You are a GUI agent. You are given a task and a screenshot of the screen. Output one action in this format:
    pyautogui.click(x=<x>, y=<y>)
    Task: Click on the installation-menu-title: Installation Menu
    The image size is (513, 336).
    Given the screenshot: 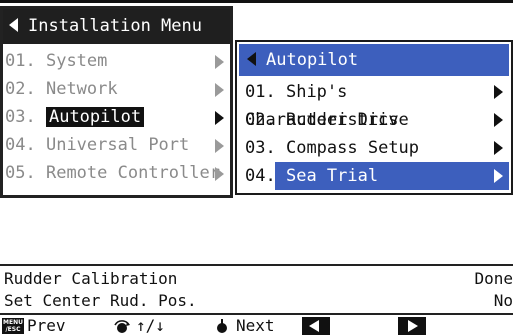 What is the action you would take?
    pyautogui.click(x=116, y=26)
    